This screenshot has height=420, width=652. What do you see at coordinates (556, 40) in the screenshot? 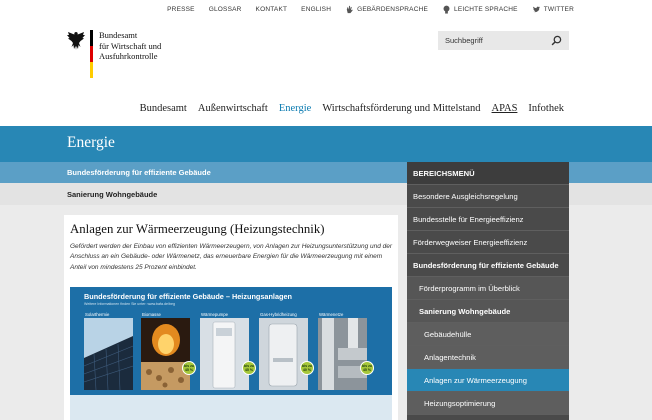
I see `search-icon` at bounding box center [556, 40].